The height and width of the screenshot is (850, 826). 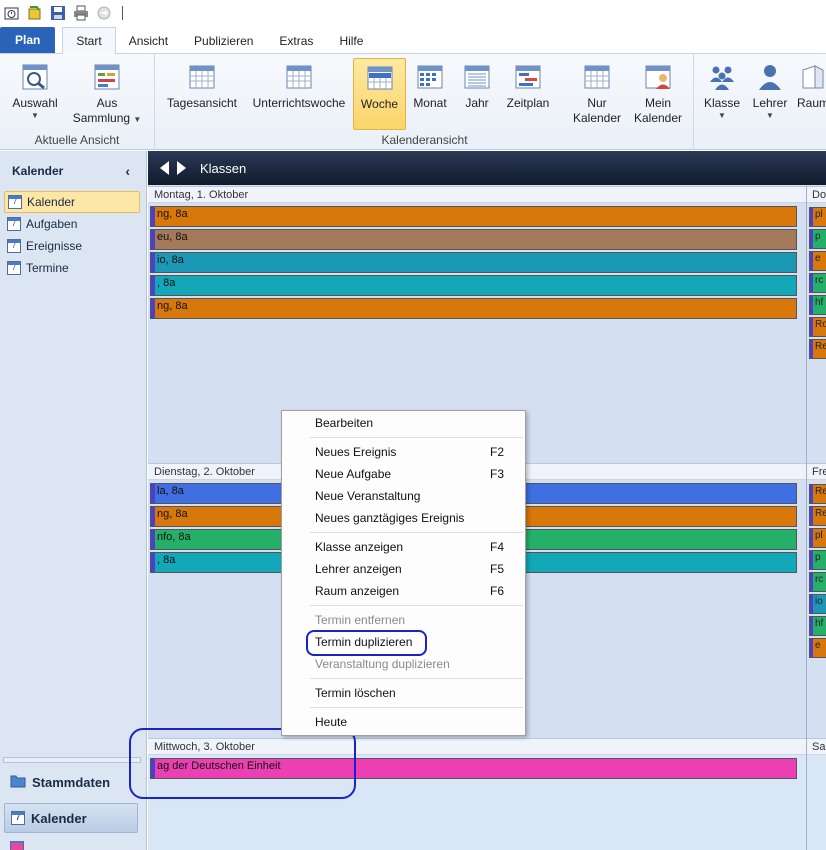 What do you see at coordinates (811, 103) in the screenshot?
I see `raum-label: Raum` at bounding box center [811, 103].